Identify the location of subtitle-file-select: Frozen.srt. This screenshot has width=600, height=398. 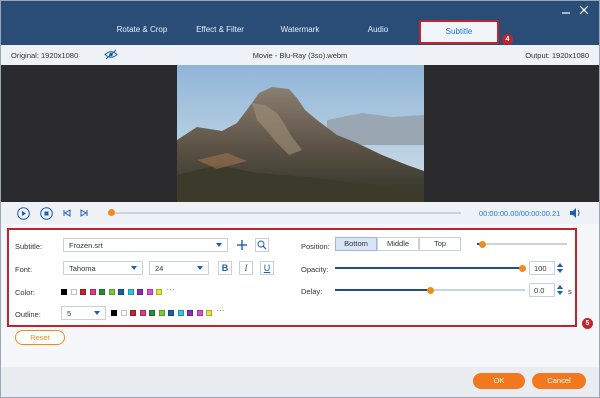
(145, 245).